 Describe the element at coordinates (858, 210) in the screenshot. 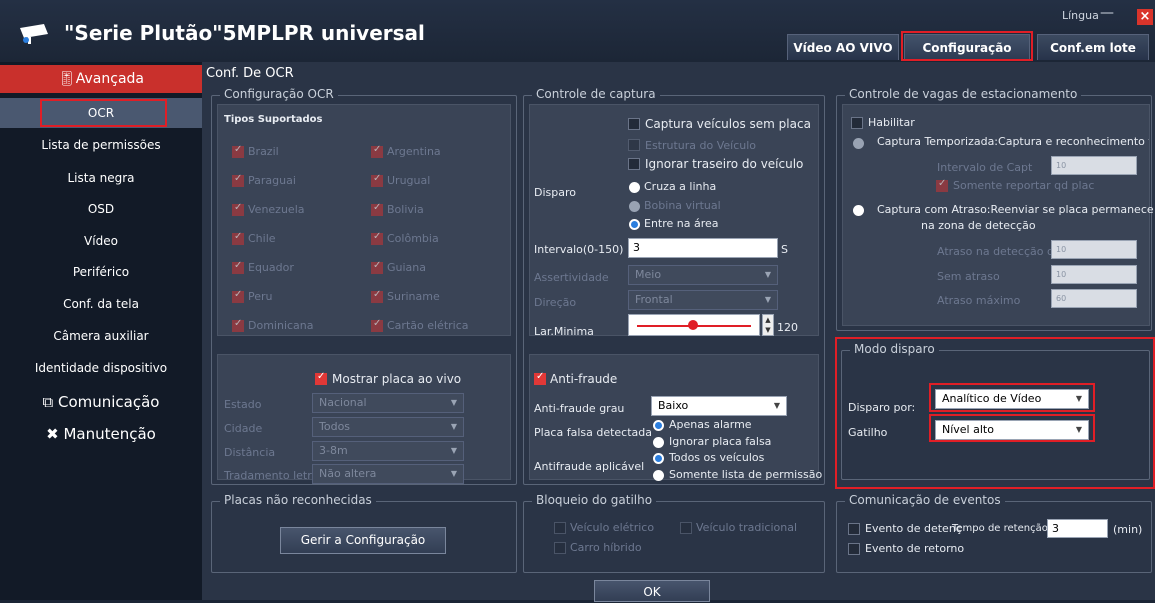

I see `captura-atraso-radio` at that location.